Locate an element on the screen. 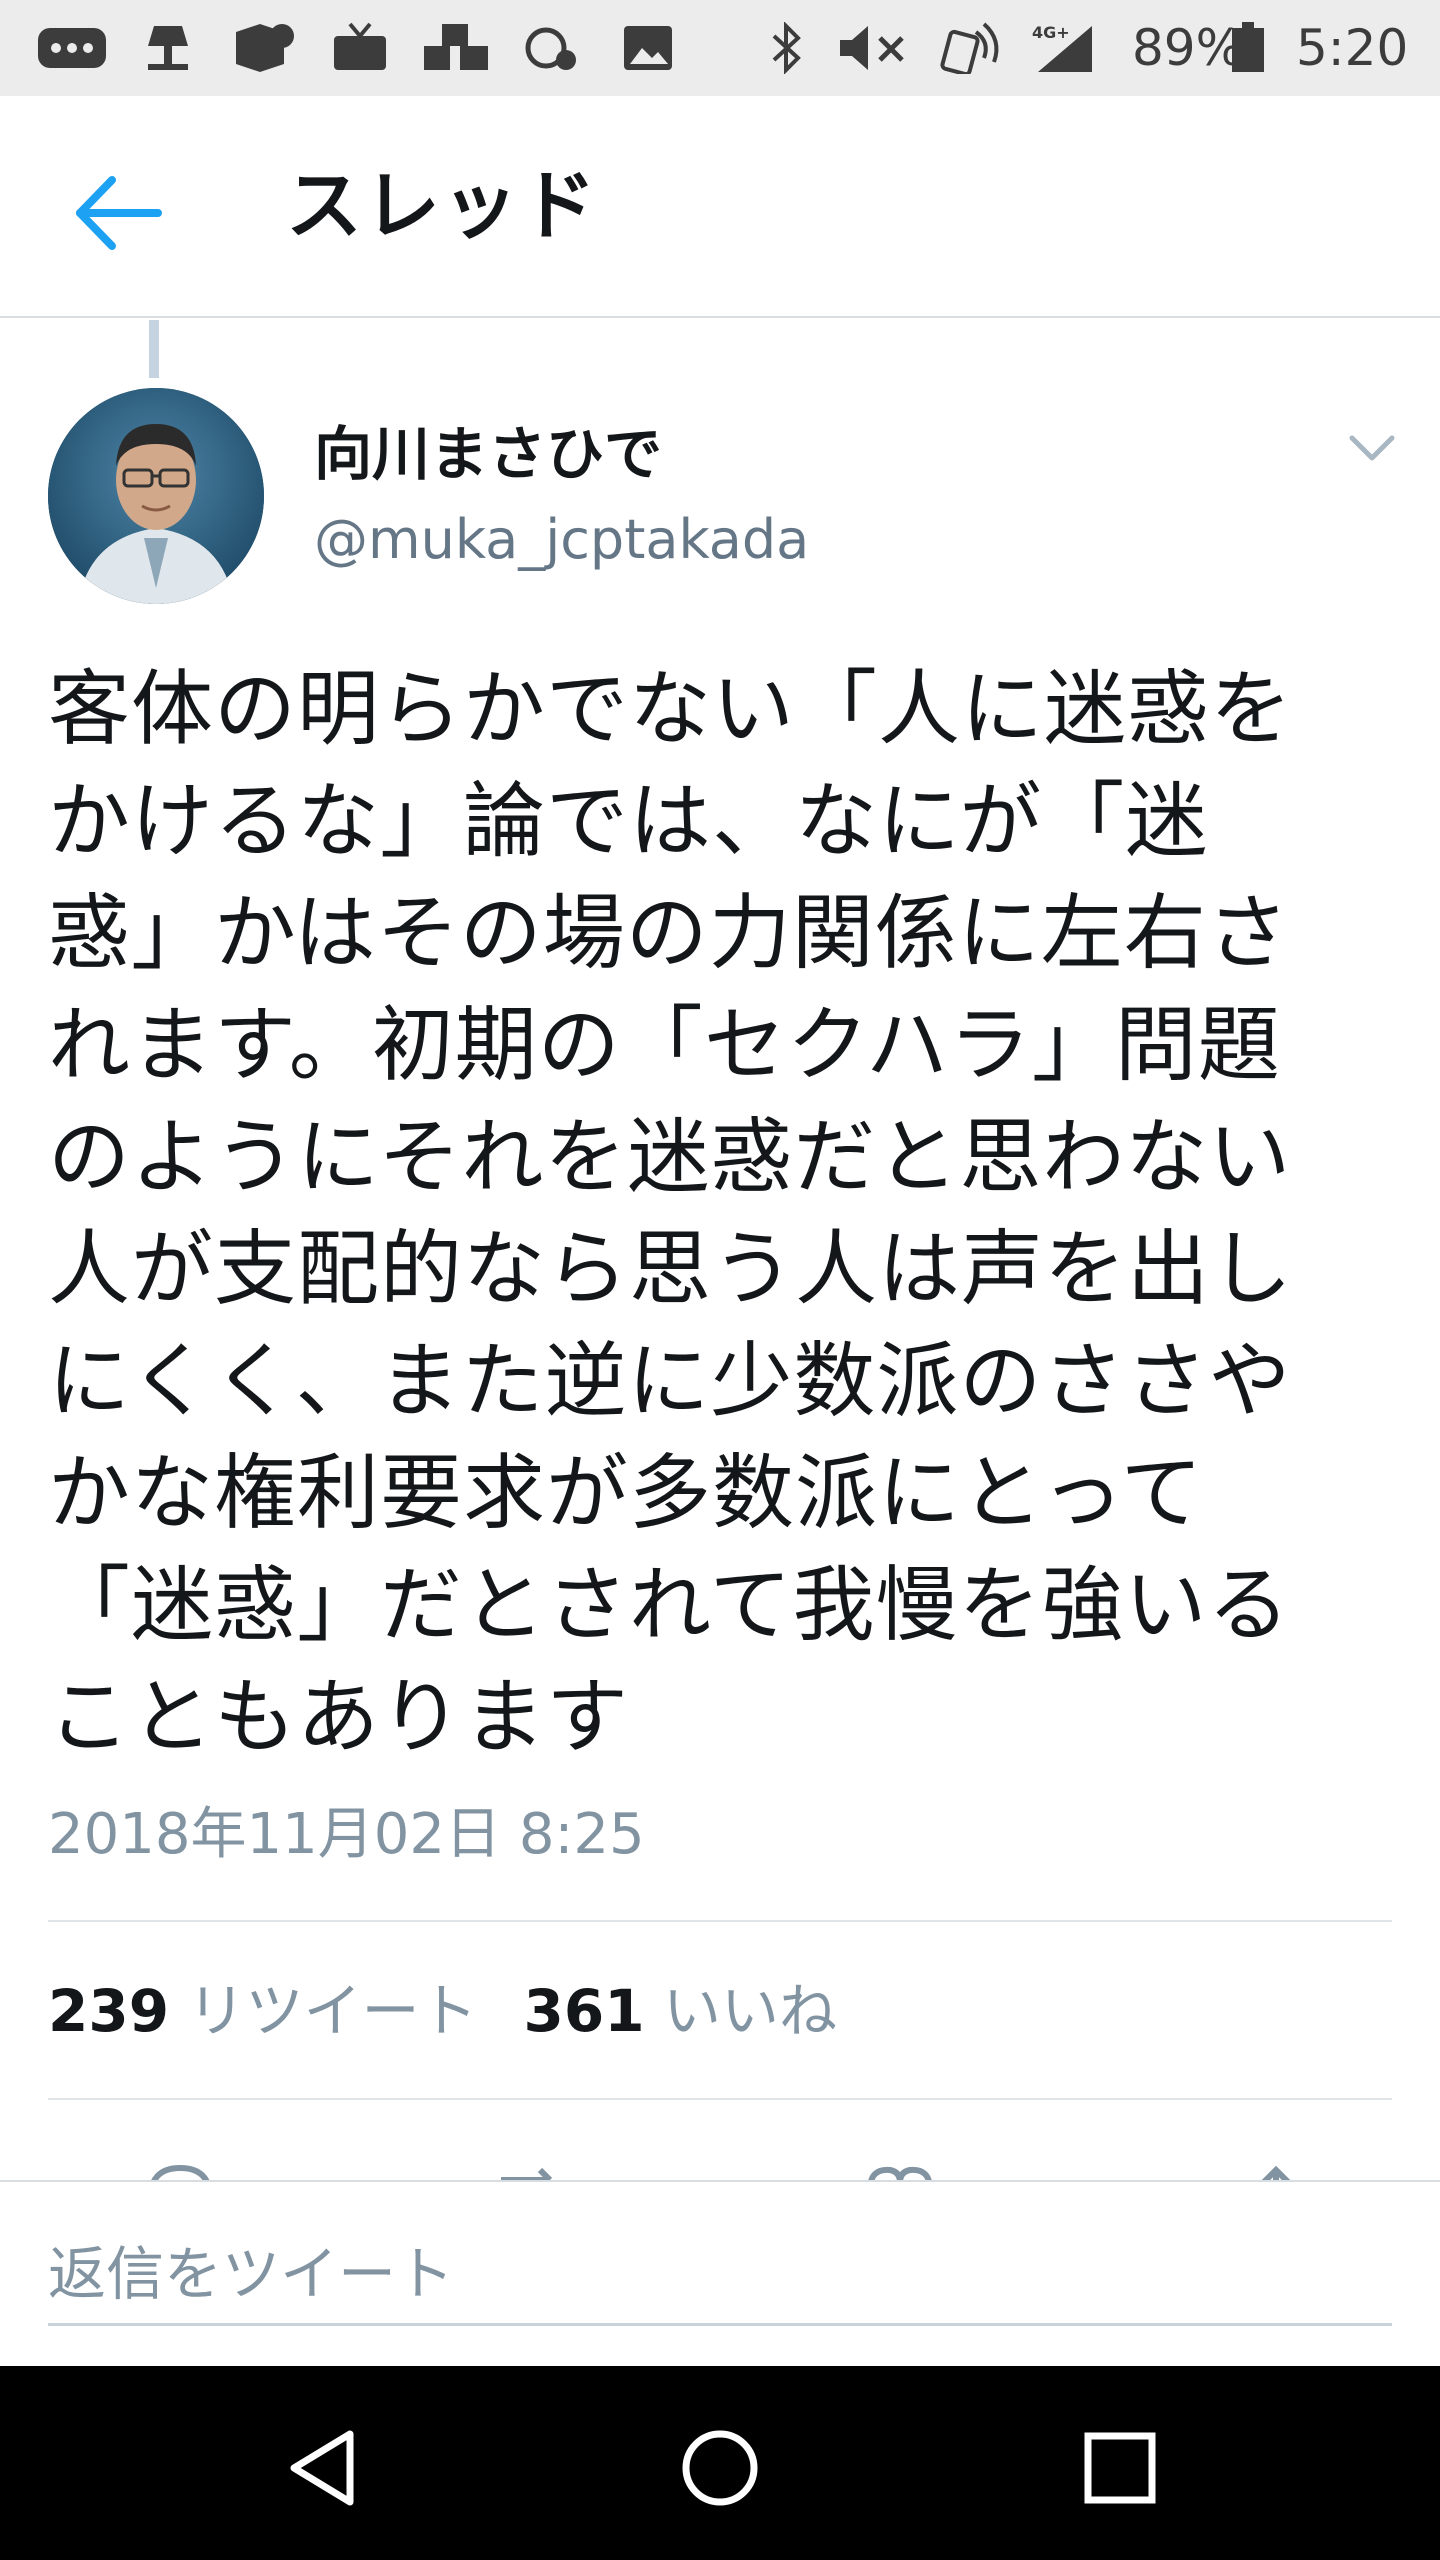  reply-bar: 返信をツイート is located at coordinates (720, 2273).